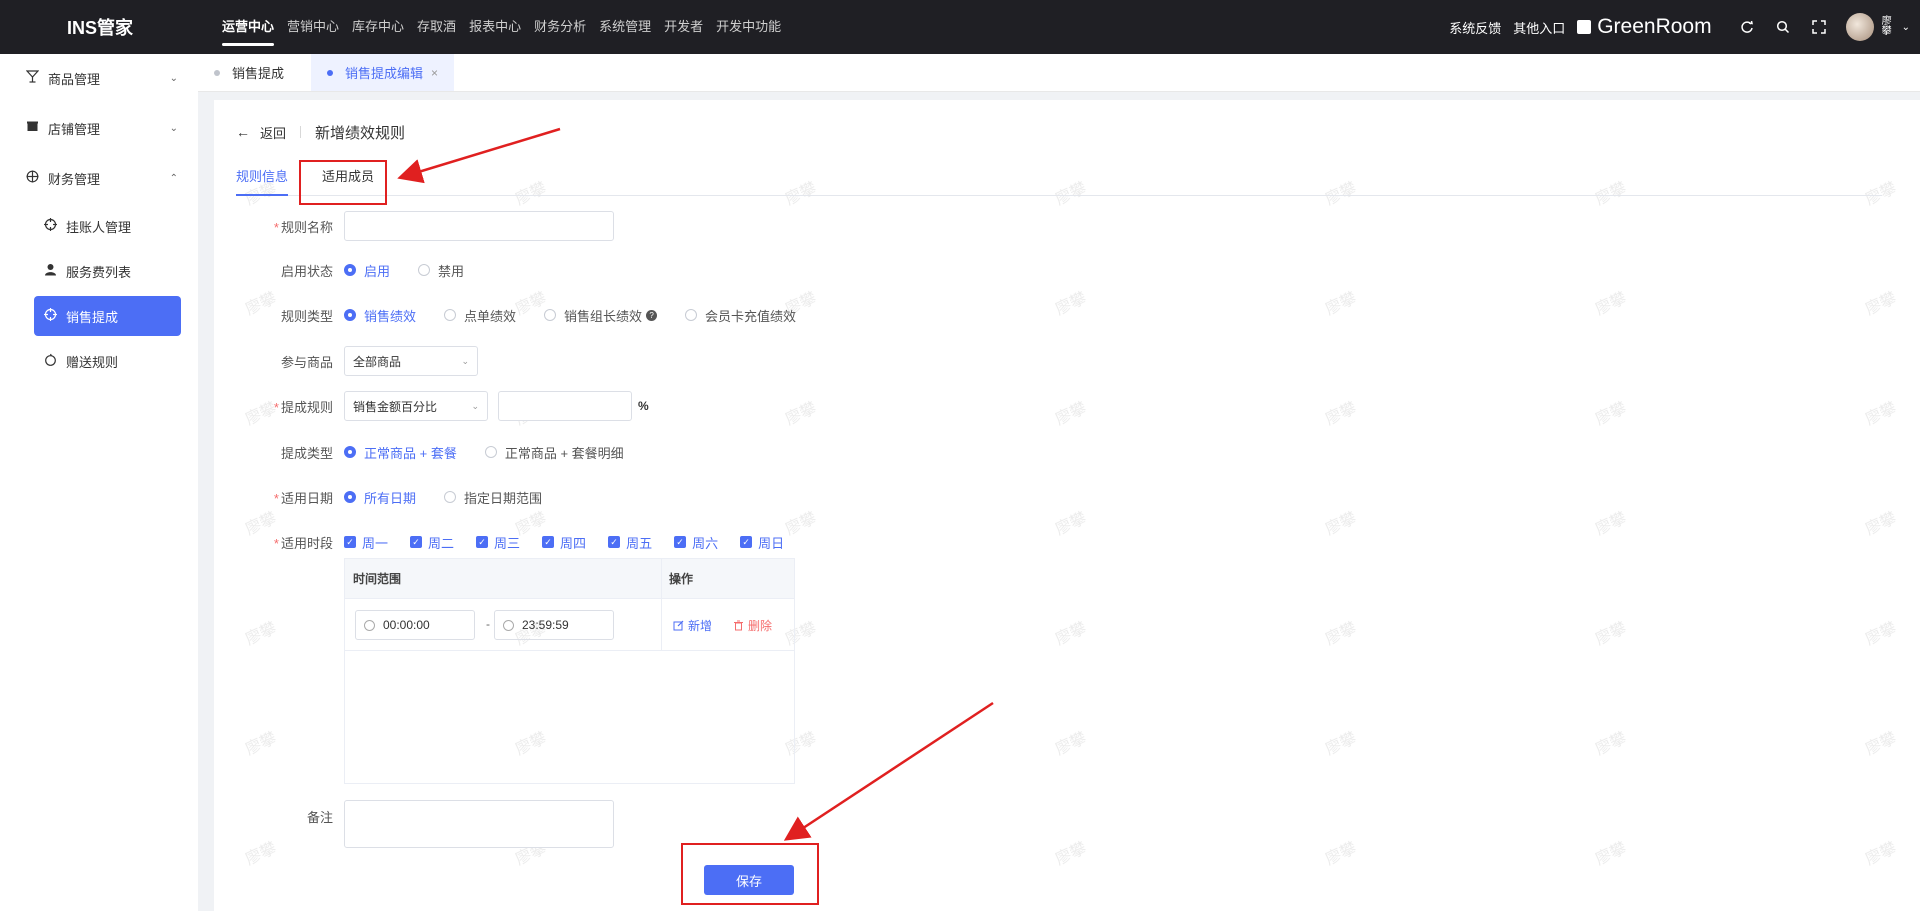 The image size is (1920, 911). What do you see at coordinates (378, 27) in the screenshot?
I see `topnav-inventory: 库存中心` at bounding box center [378, 27].